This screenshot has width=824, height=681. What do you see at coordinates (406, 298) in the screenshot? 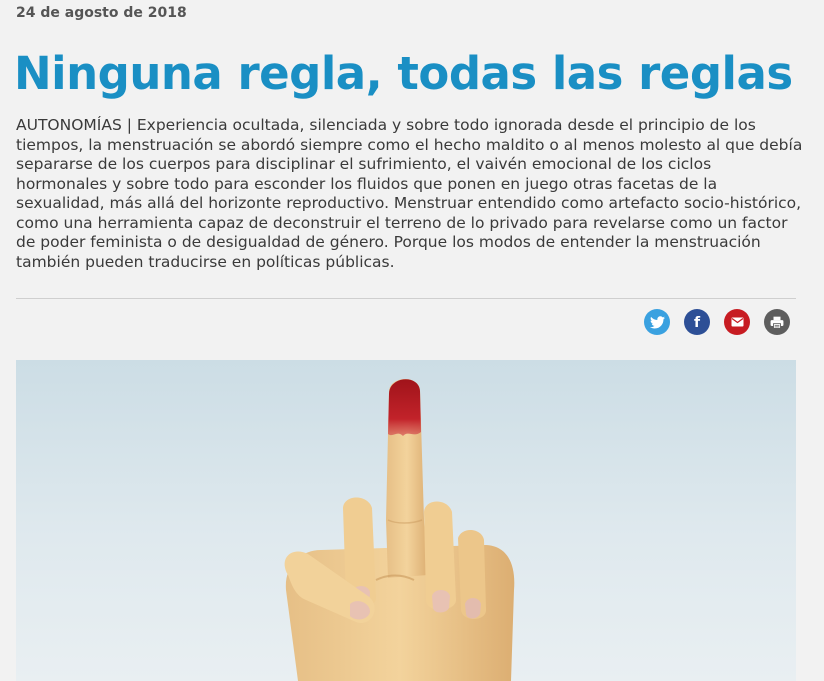
I see `divider` at bounding box center [406, 298].